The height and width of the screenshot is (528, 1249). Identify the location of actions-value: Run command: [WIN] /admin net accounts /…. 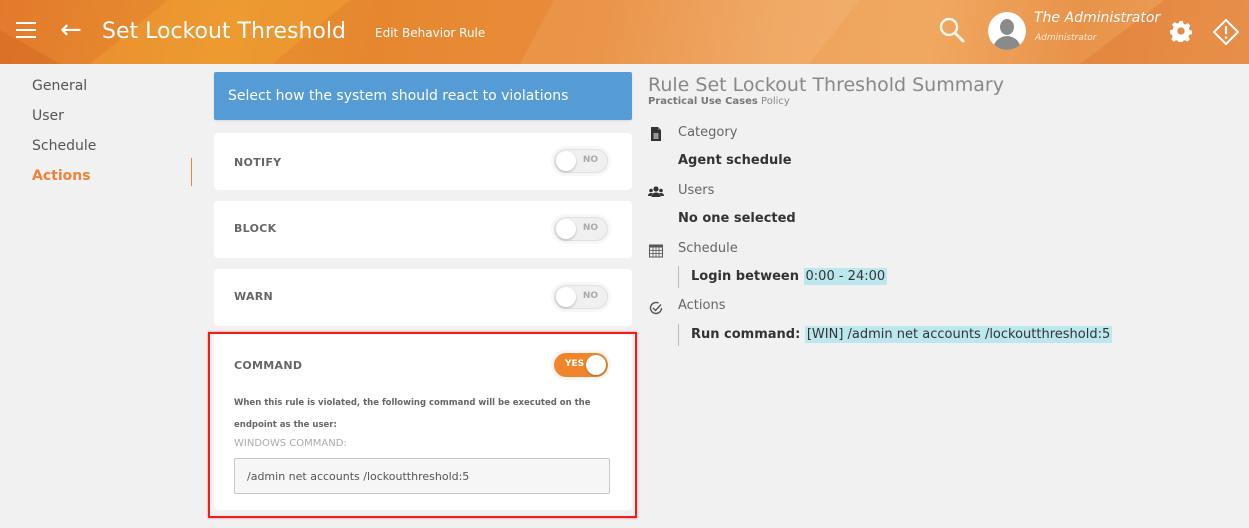
(895, 335).